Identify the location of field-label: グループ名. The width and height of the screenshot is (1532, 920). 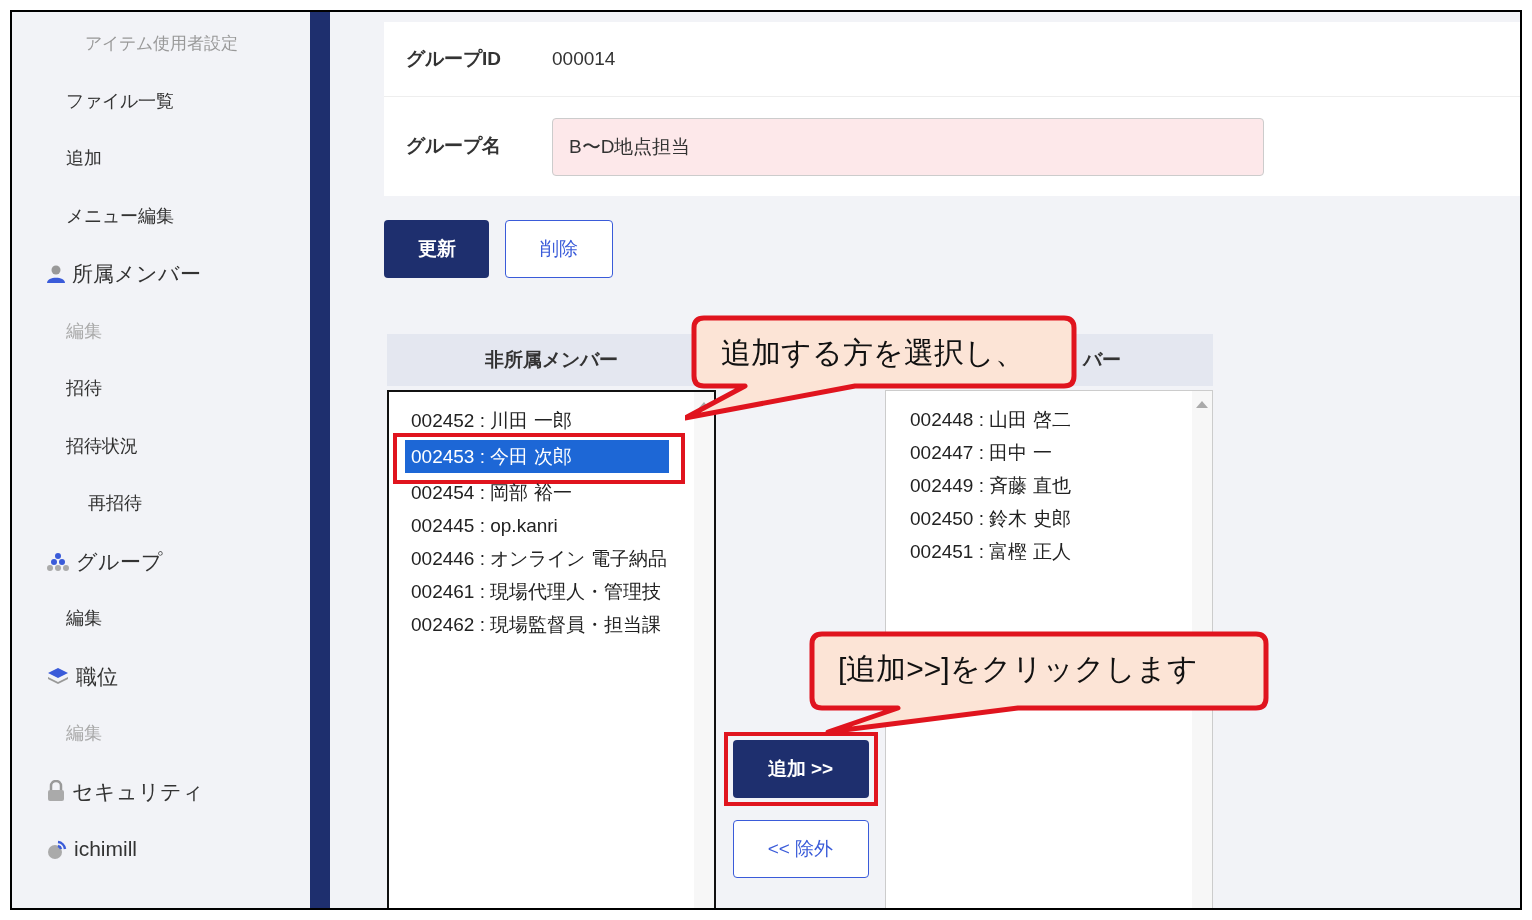
(454, 146).